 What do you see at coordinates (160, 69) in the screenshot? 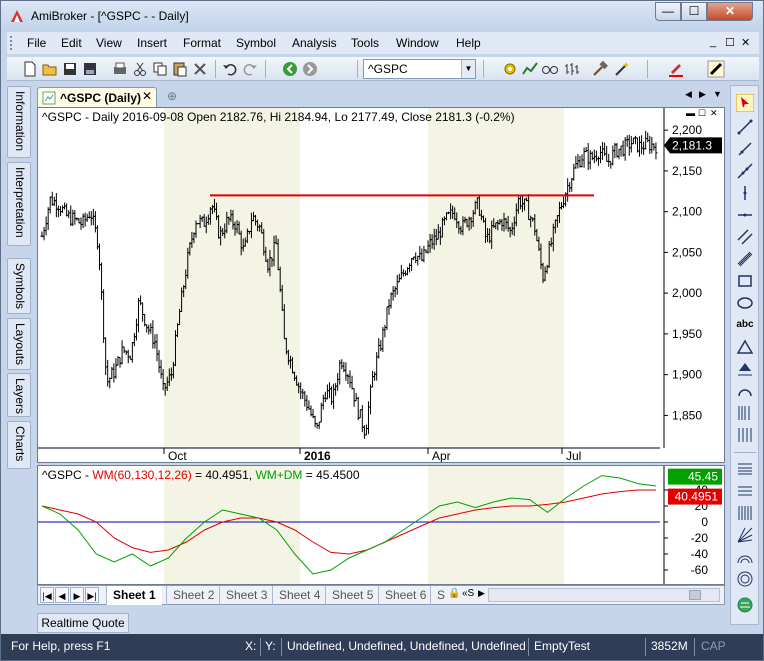
I see `copy-icon` at bounding box center [160, 69].